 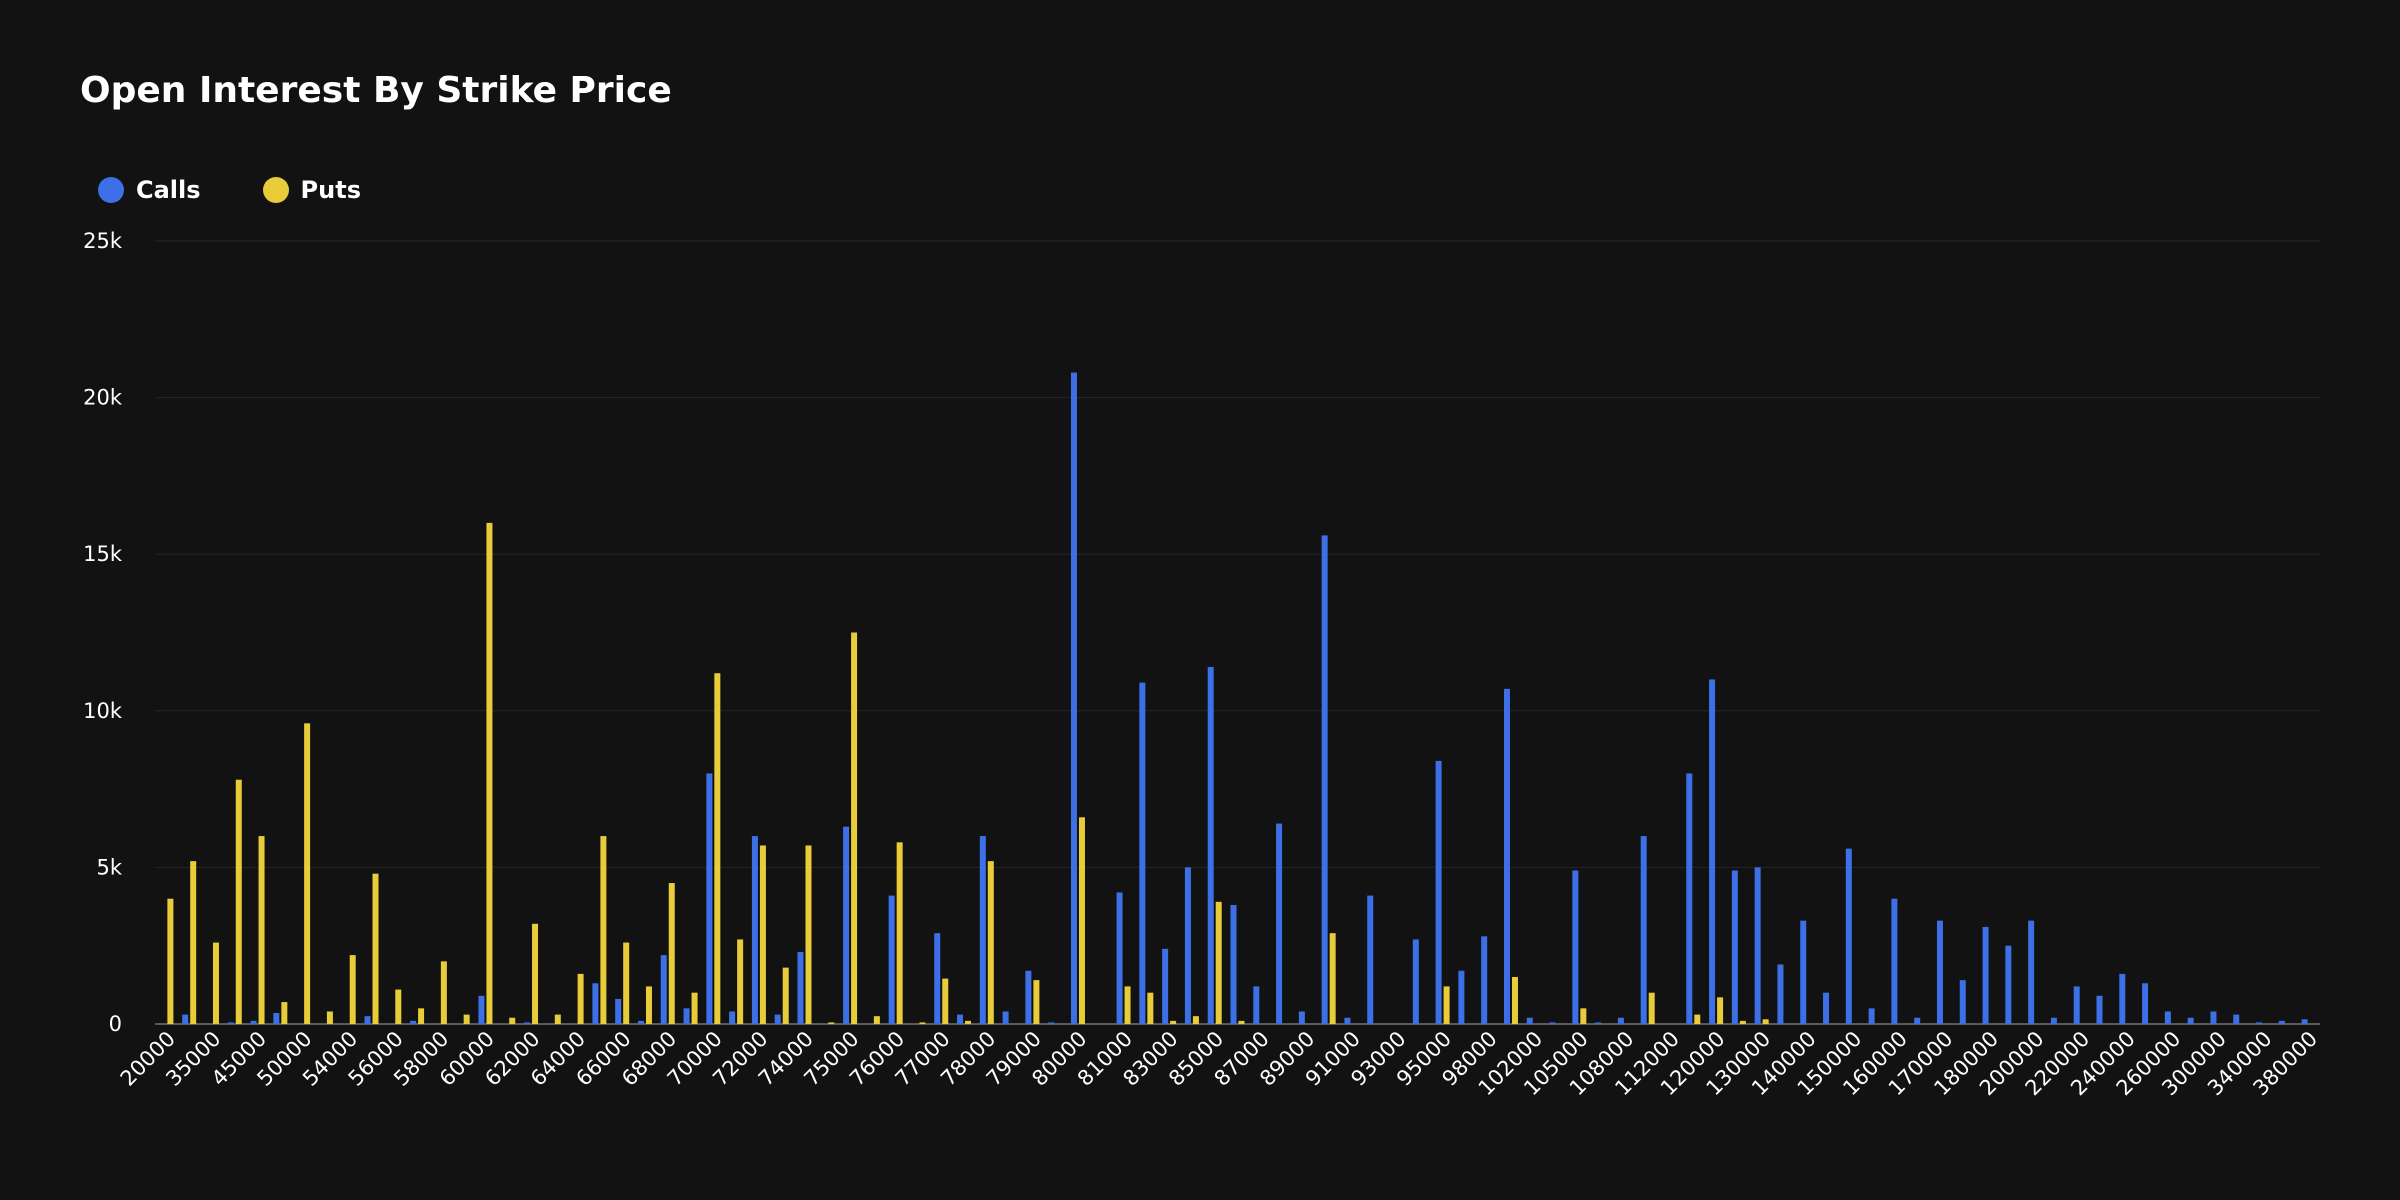 I want to click on y-tick-label: 10k, so click(x=103, y=711).